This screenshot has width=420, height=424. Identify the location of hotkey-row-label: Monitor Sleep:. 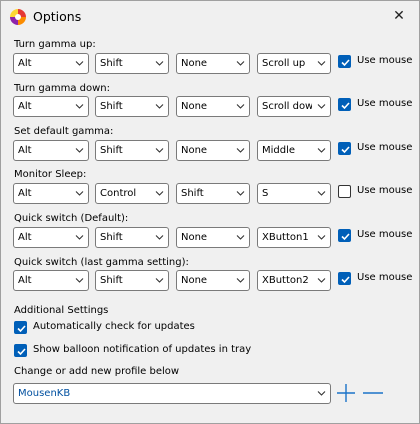
(50, 174).